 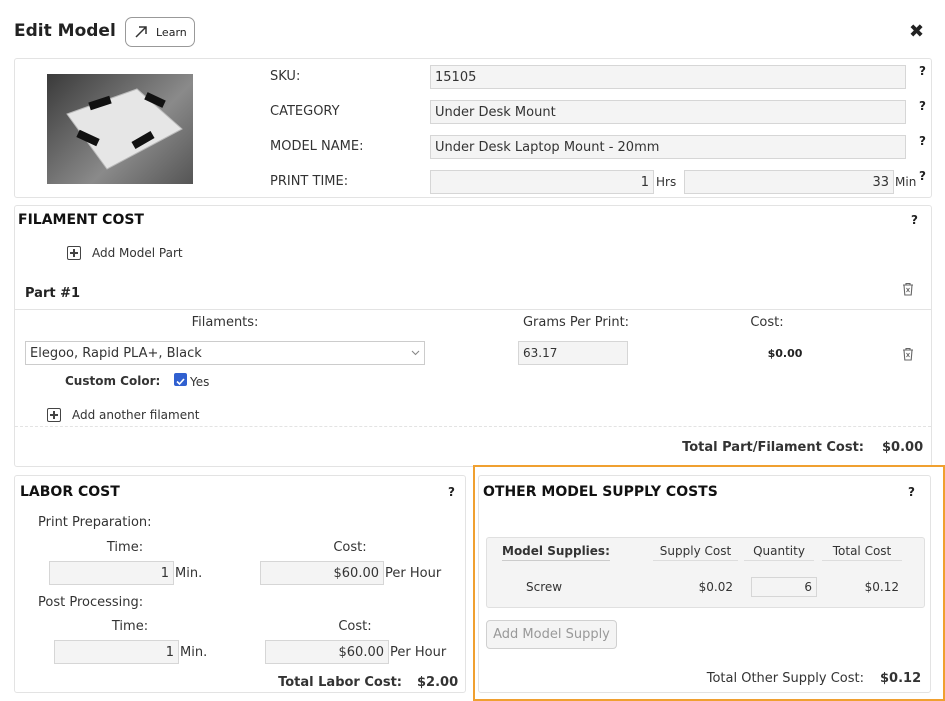 I want to click on prep-time-header: Time:, so click(x=125, y=547).